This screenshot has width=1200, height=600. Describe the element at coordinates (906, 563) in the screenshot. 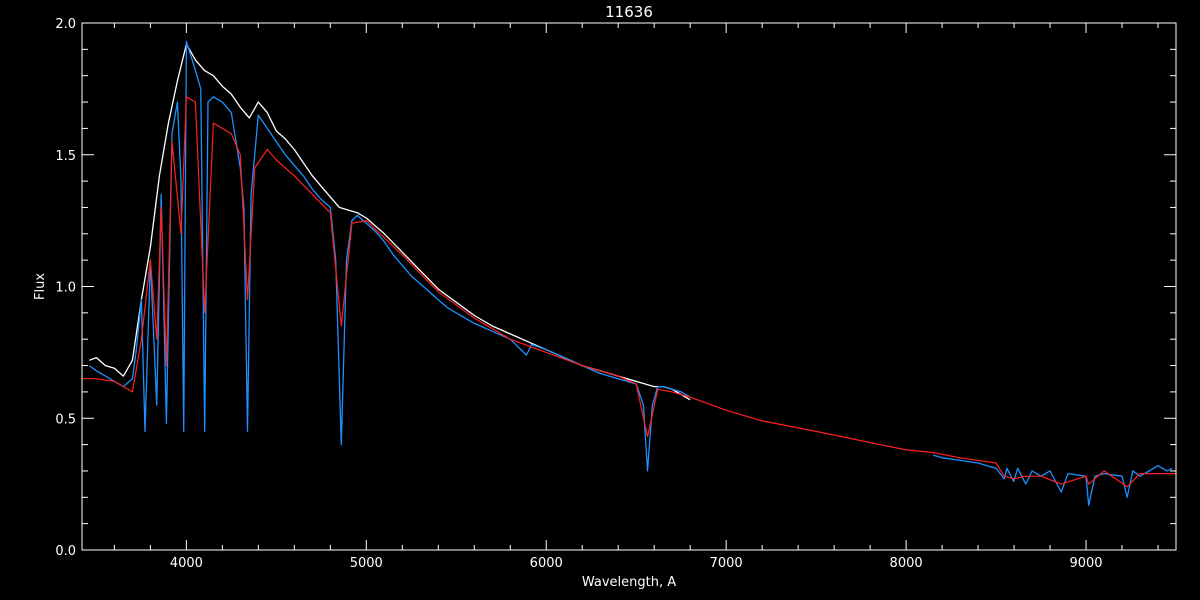

I see `x-tick-label: 8000` at that location.